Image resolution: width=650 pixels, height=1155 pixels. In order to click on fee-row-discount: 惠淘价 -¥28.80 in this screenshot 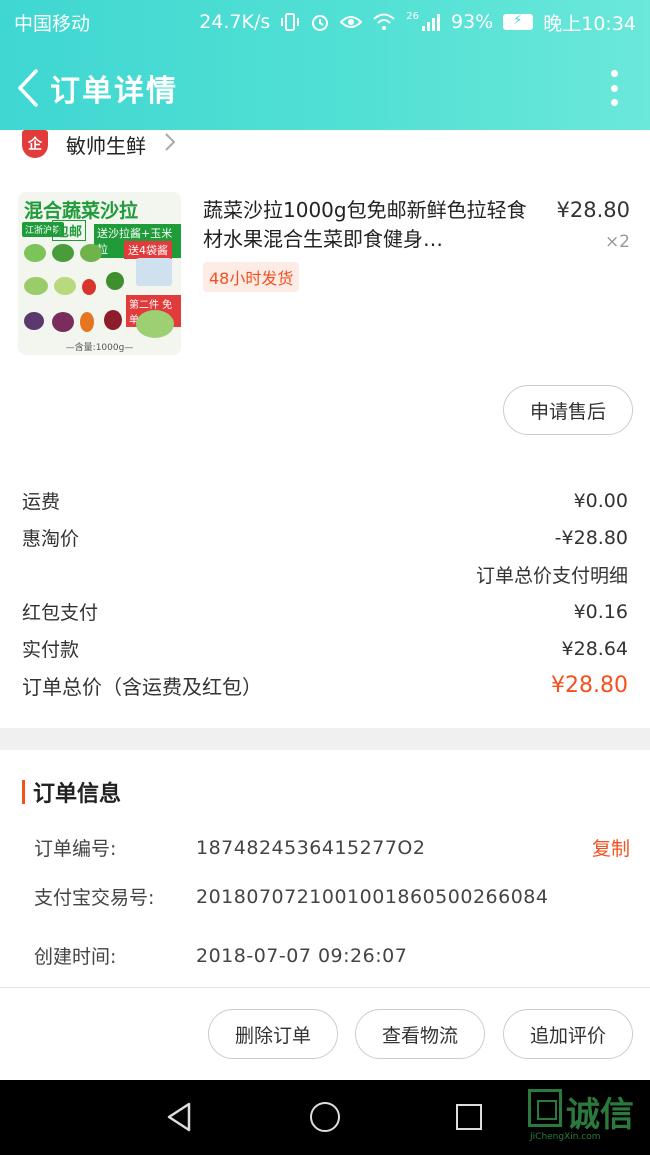, I will do `click(325, 537)`.